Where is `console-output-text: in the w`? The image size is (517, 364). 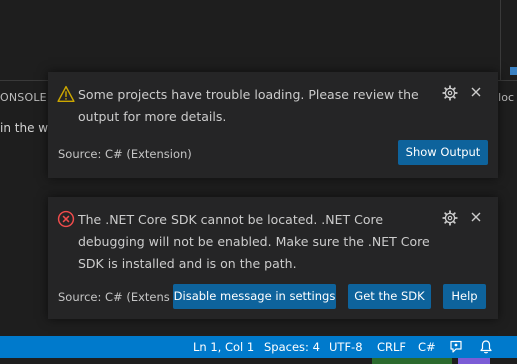 console-output-text: in the w is located at coordinates (24, 128).